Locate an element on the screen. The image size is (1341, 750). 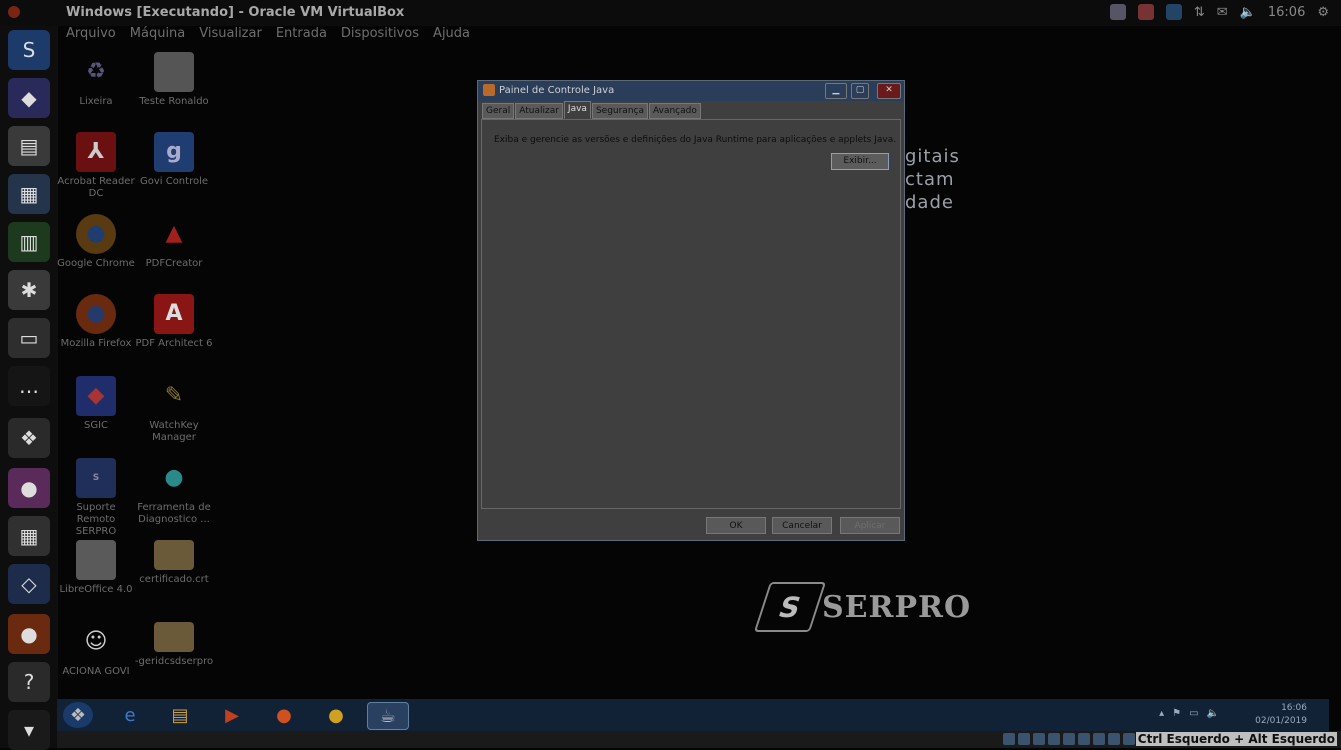
ok-button: OK is located at coordinates (736, 525).